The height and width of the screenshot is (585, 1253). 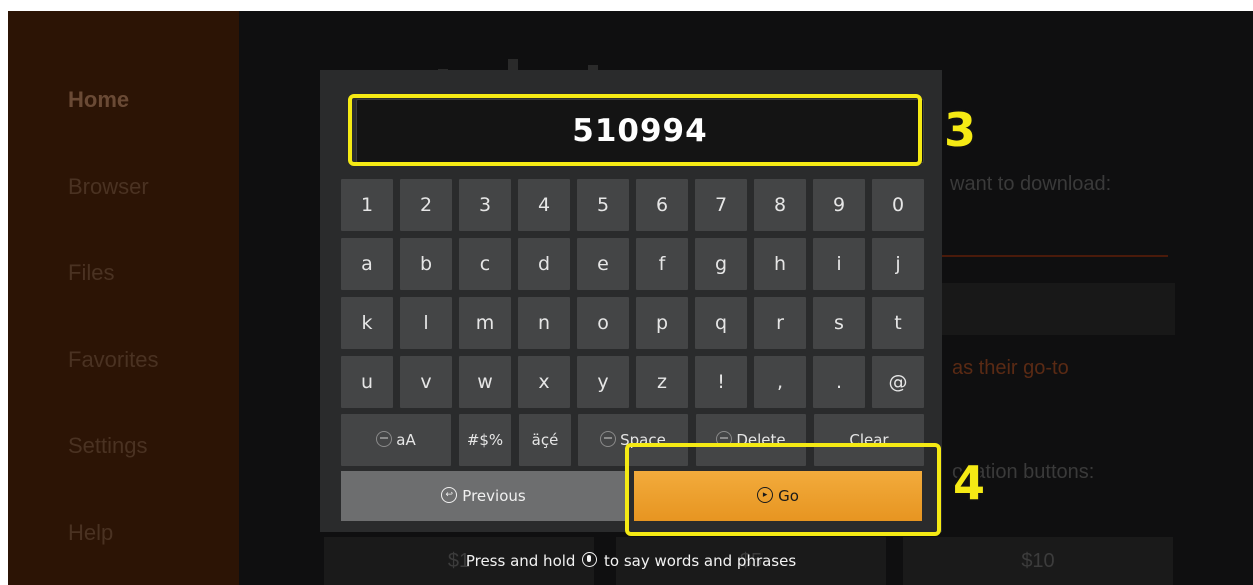 What do you see at coordinates (603, 323) in the screenshot?
I see `key: o` at bounding box center [603, 323].